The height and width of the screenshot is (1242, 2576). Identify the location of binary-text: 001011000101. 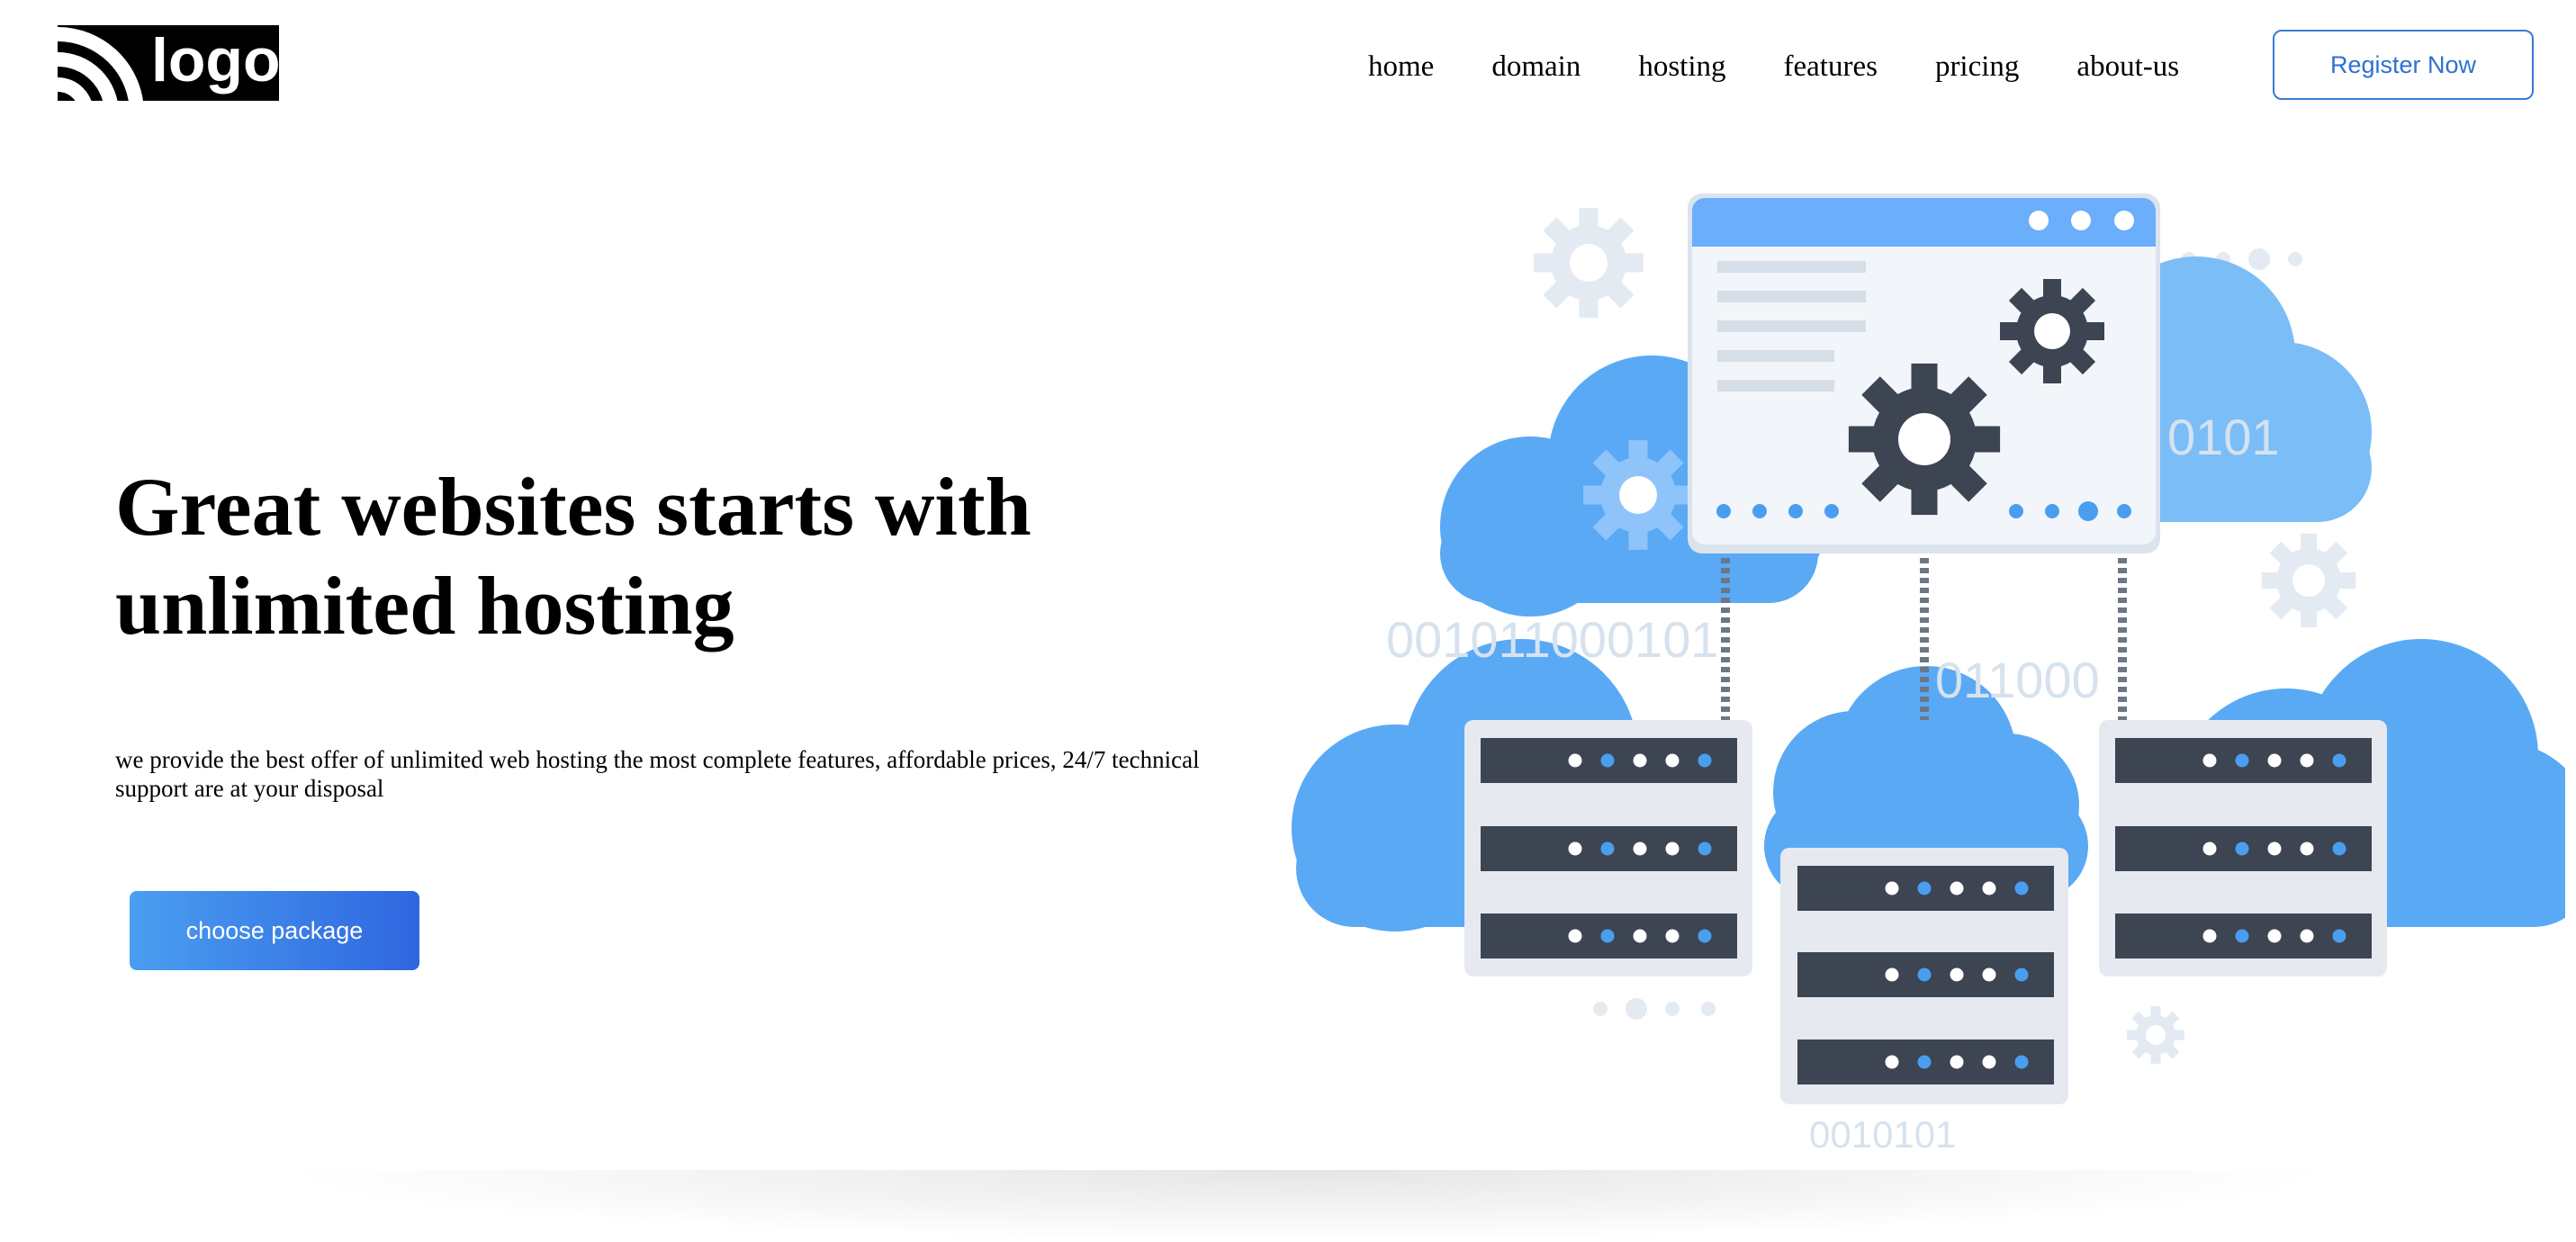
(1552, 639).